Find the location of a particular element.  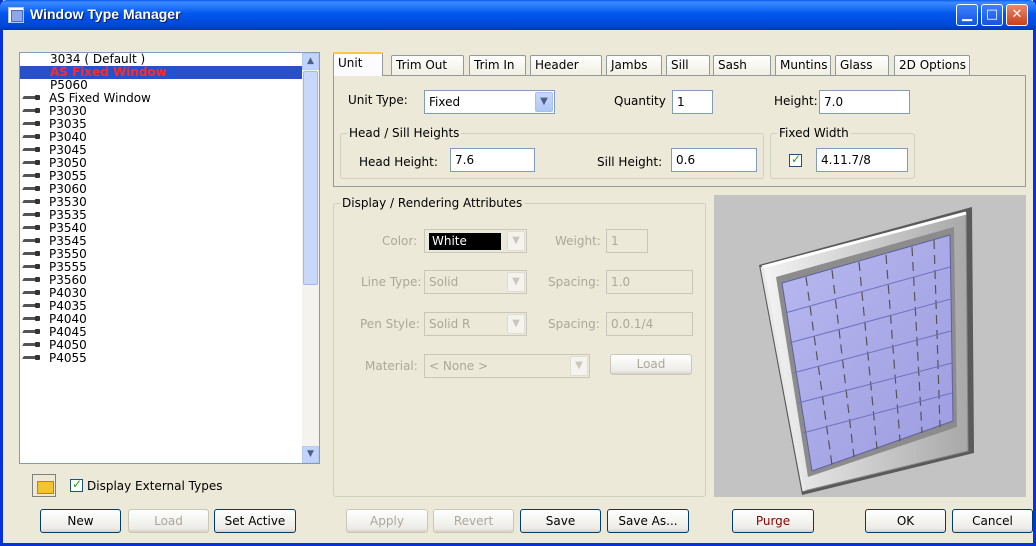

tab-sash: Sash is located at coordinates (742, 65).